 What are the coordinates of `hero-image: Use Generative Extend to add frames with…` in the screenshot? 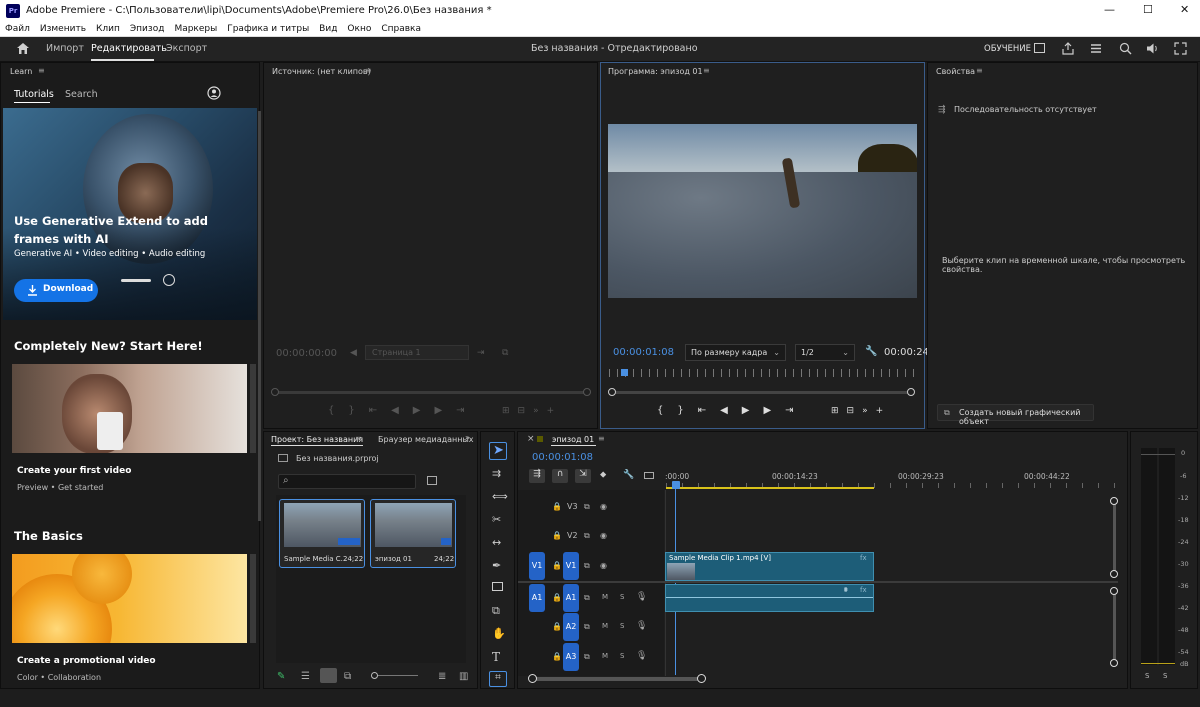 It's located at (130, 214).